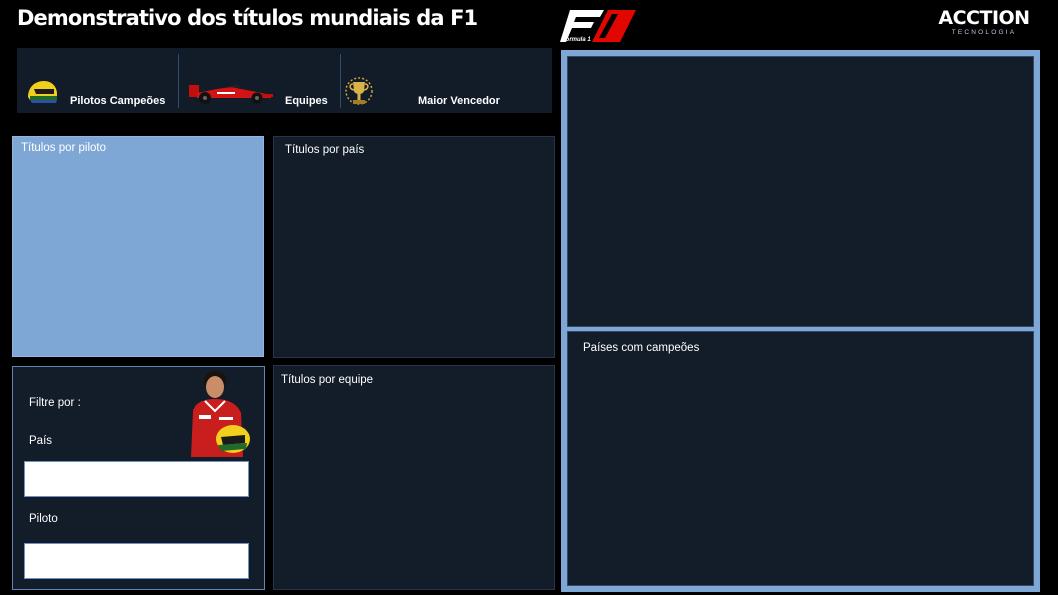 The width and height of the screenshot is (1058, 595). What do you see at coordinates (41, 441) in the screenshot?
I see `filter-pais-label: País` at bounding box center [41, 441].